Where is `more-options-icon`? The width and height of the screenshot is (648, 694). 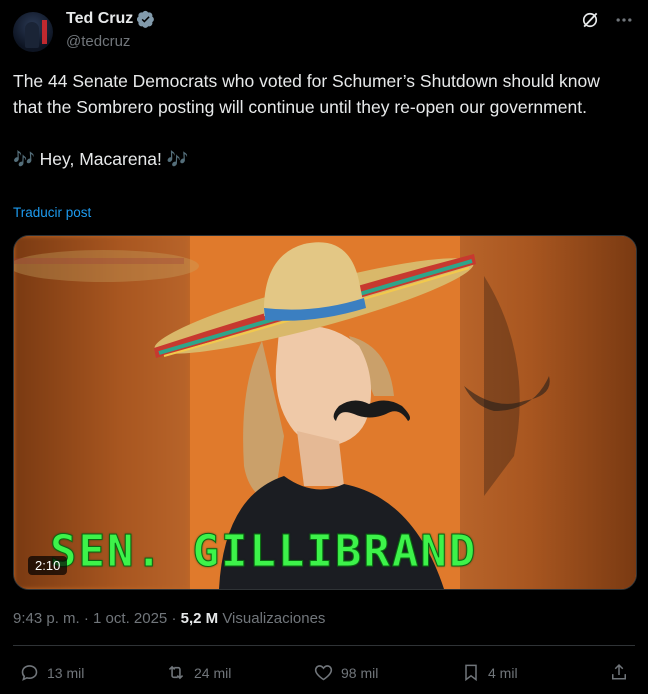
more-options-icon is located at coordinates (624, 20).